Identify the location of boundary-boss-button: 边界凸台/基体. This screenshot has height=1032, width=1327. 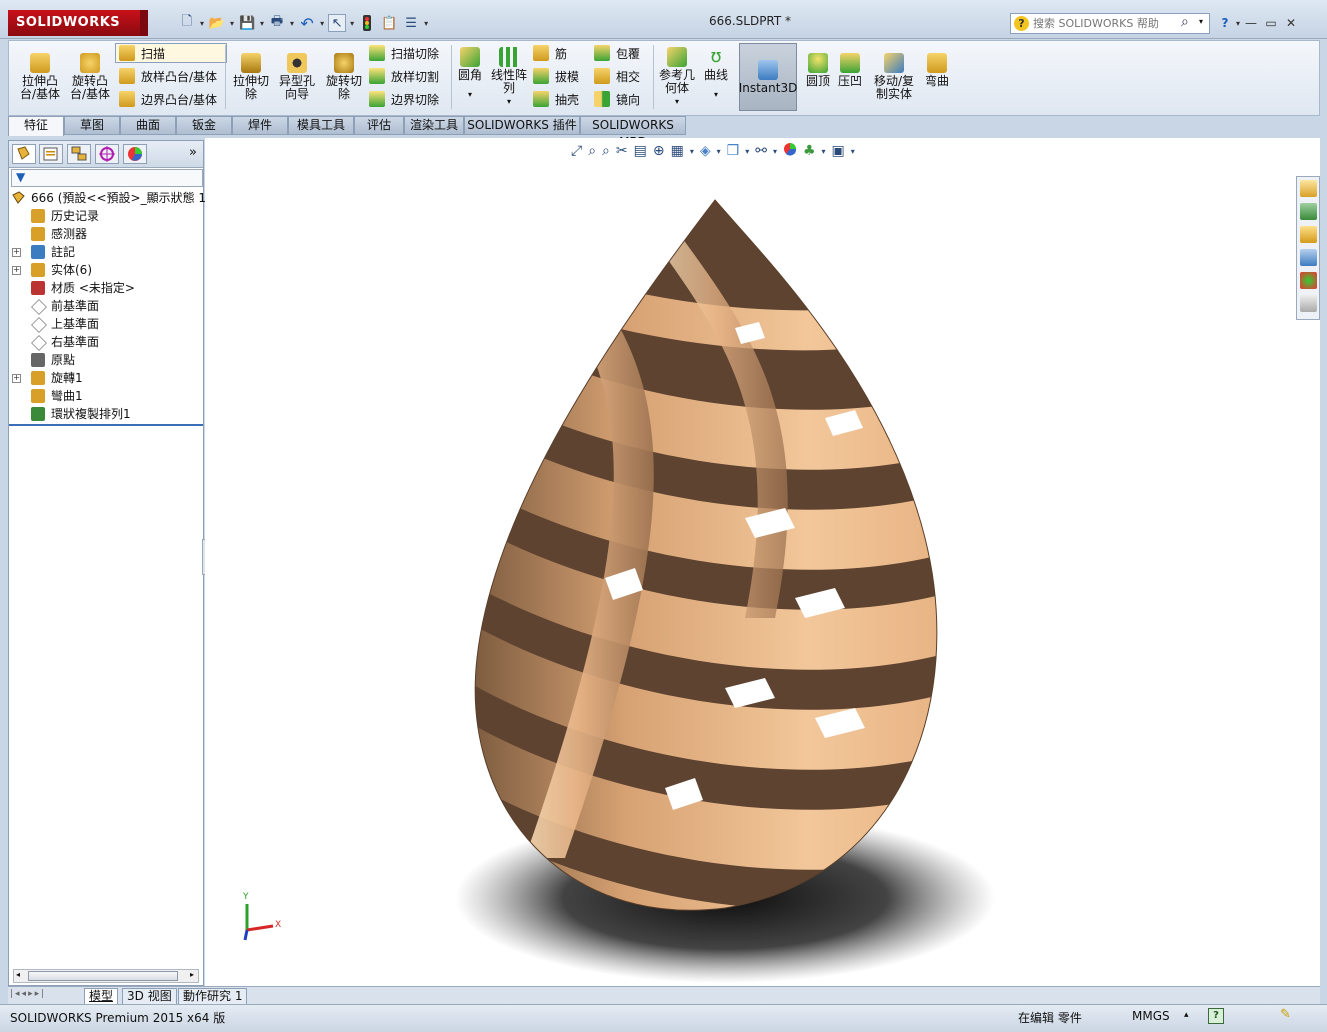
(168, 99).